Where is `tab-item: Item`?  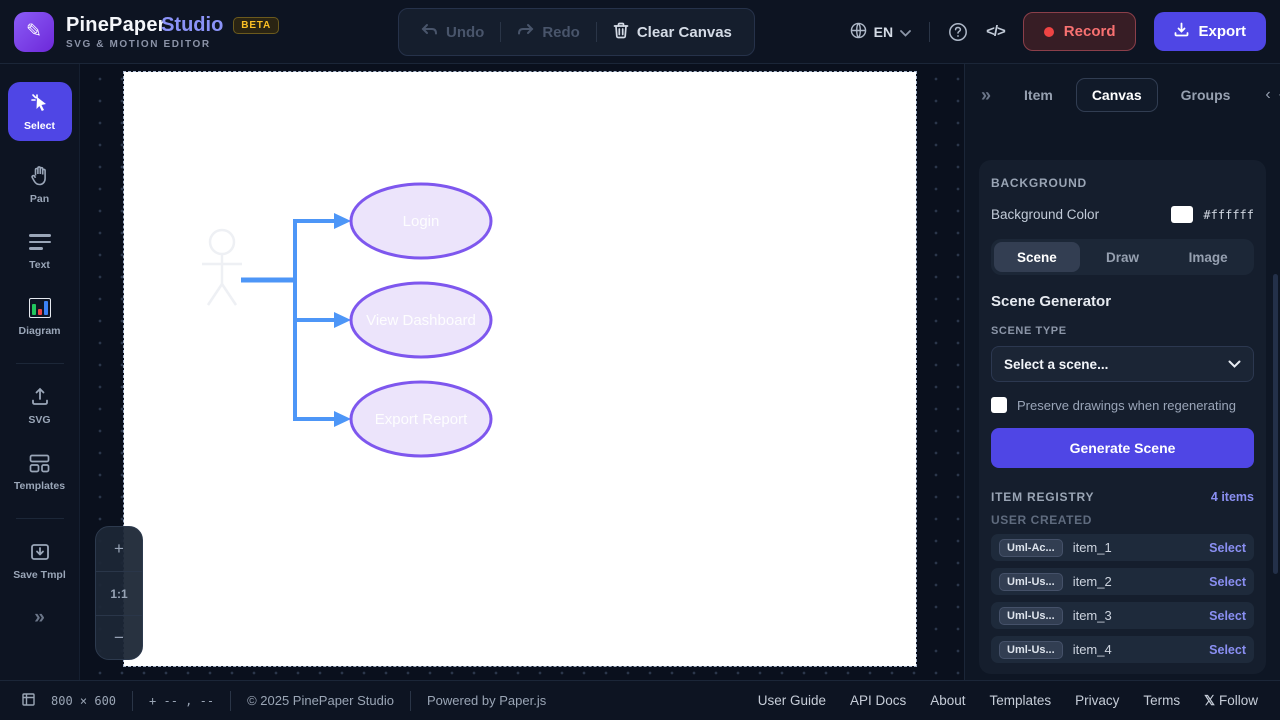
tab-item: Item is located at coordinates (1038, 95).